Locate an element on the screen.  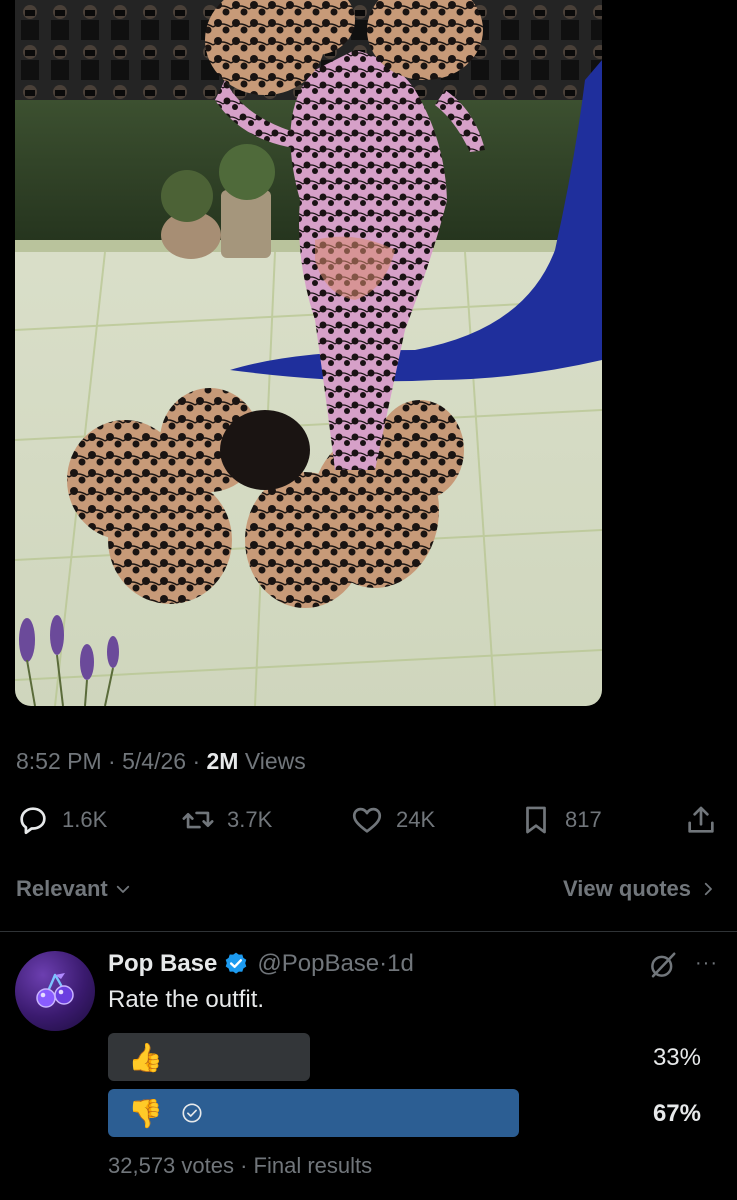
cherry-icon is located at coordinates (55, 990).